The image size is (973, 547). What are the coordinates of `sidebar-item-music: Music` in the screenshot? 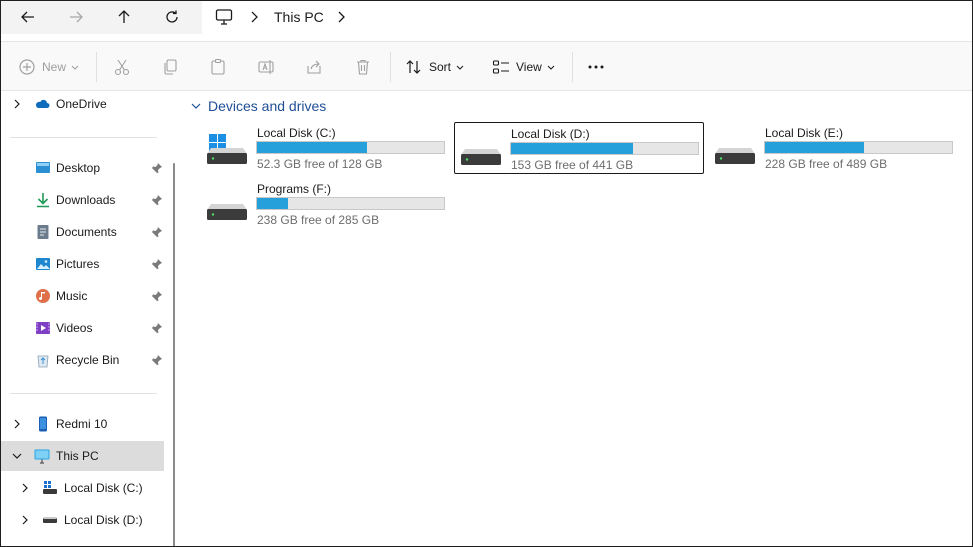 It's located at (82, 296).